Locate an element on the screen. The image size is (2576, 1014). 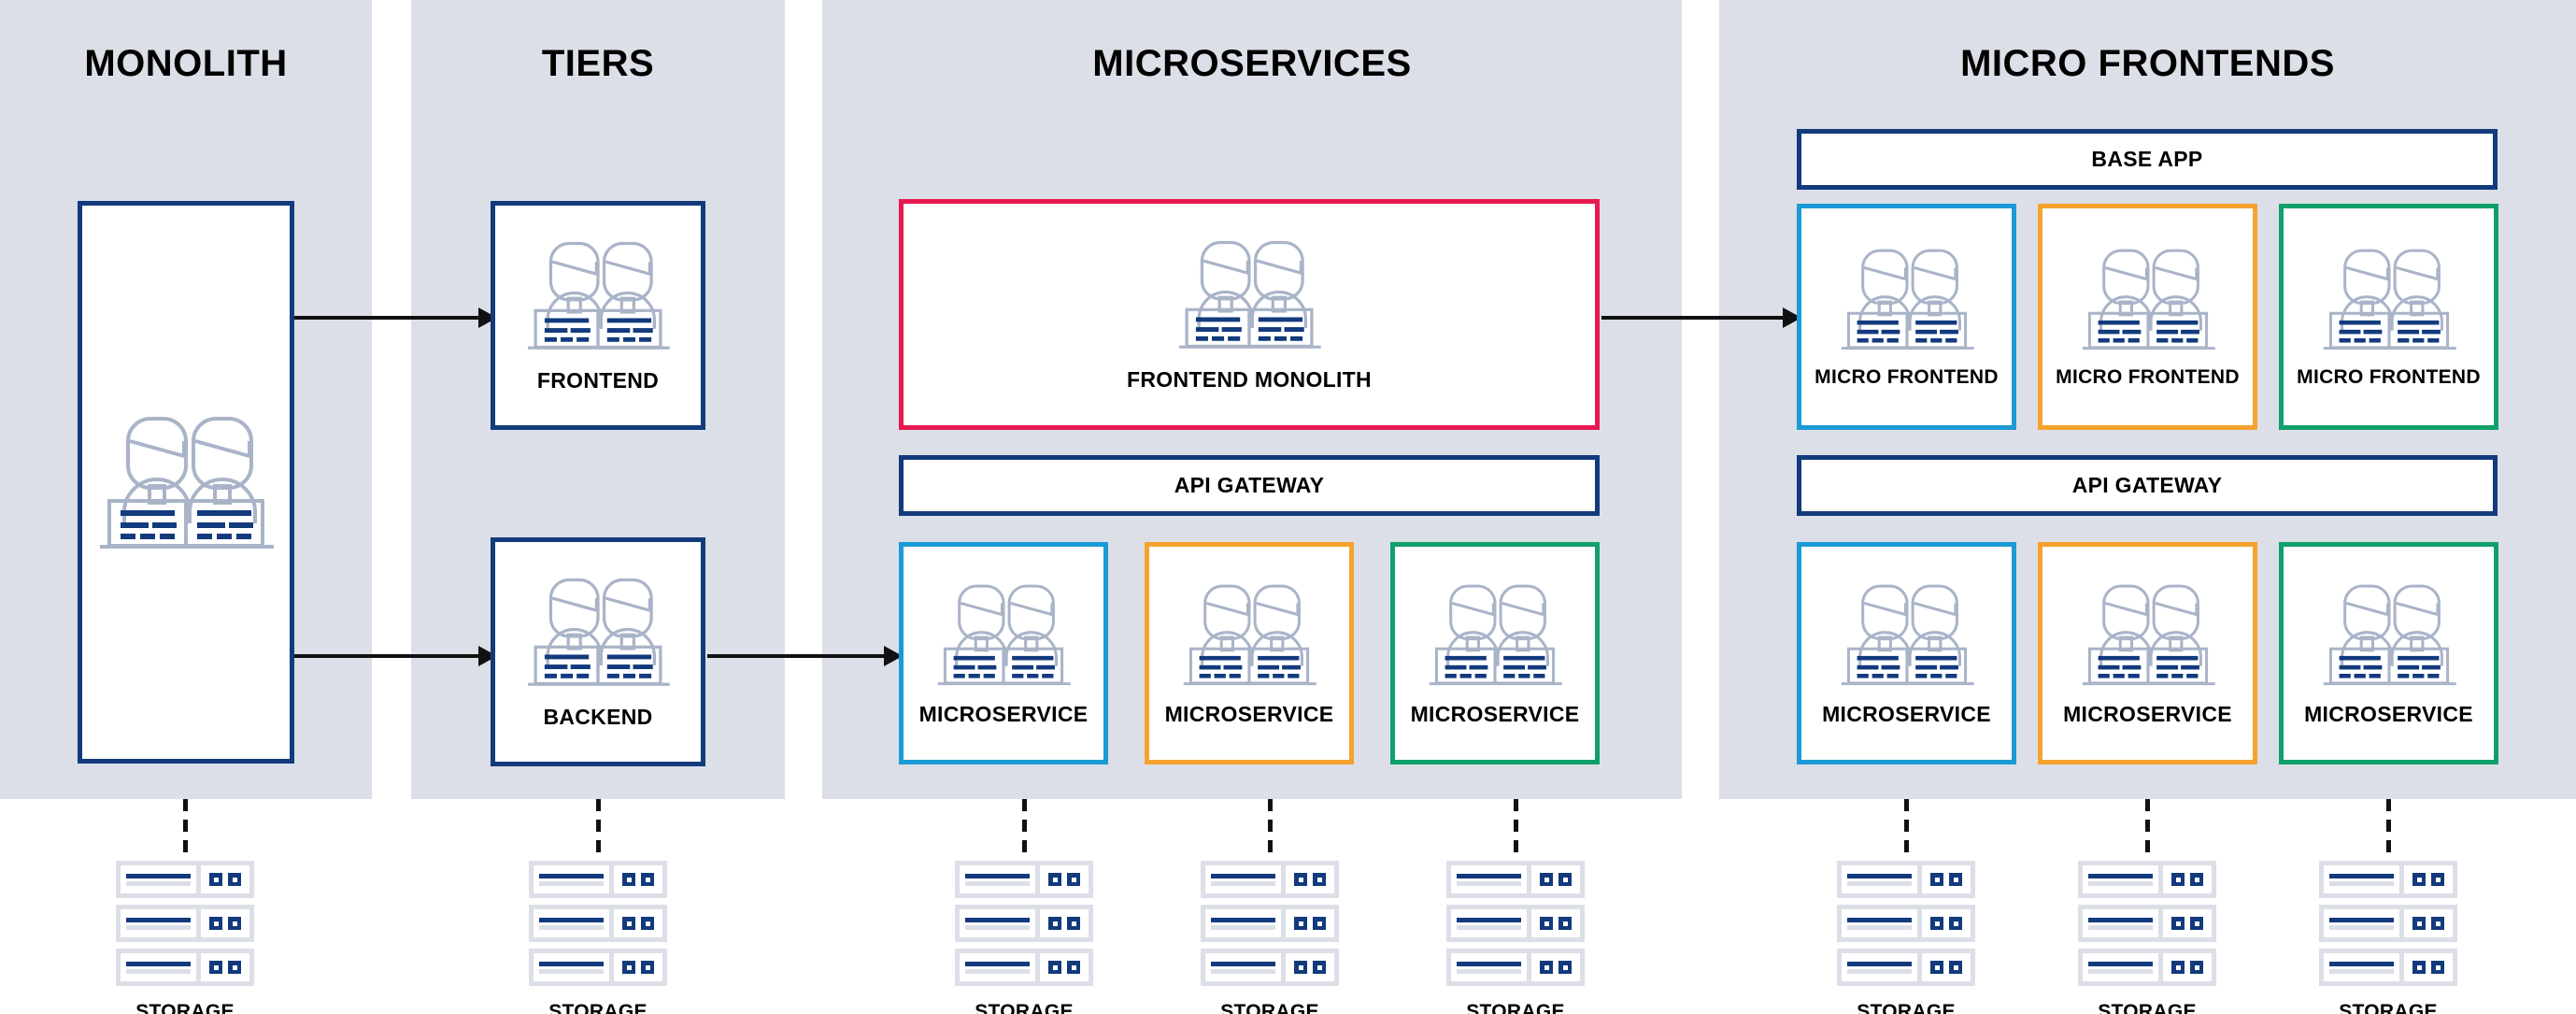
micro-frontend-box-3: MICRO FRONTEND is located at coordinates (2389, 317).